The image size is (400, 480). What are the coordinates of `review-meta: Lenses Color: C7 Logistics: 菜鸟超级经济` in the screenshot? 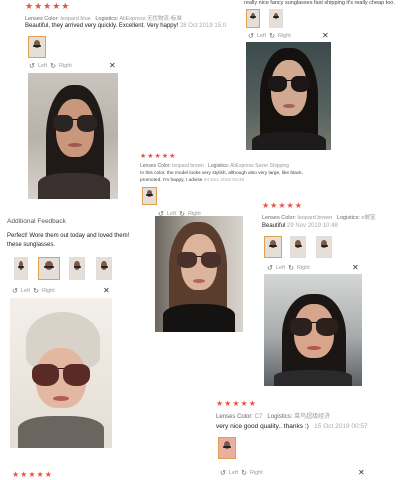 It's located at (273, 415).